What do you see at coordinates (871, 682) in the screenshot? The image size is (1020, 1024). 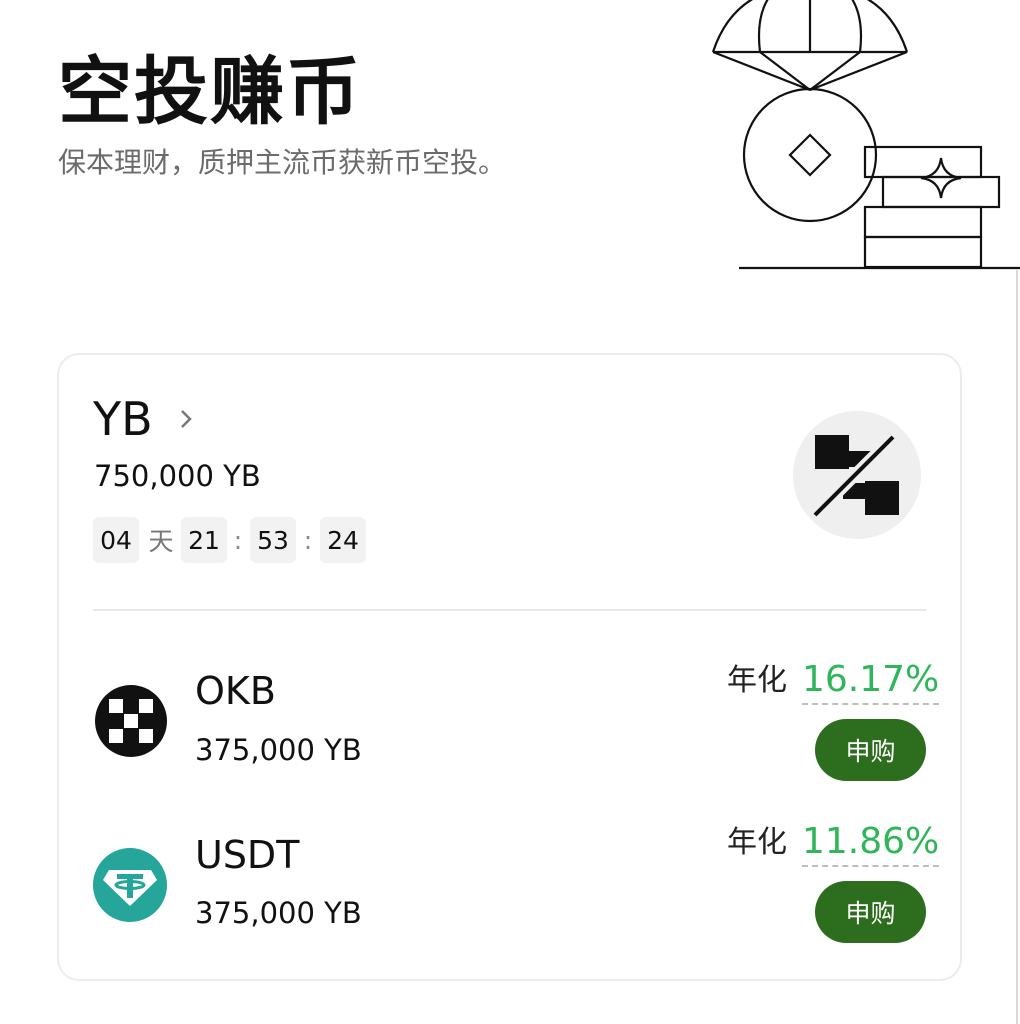 I see `apy-value: 16.17%` at bounding box center [871, 682].